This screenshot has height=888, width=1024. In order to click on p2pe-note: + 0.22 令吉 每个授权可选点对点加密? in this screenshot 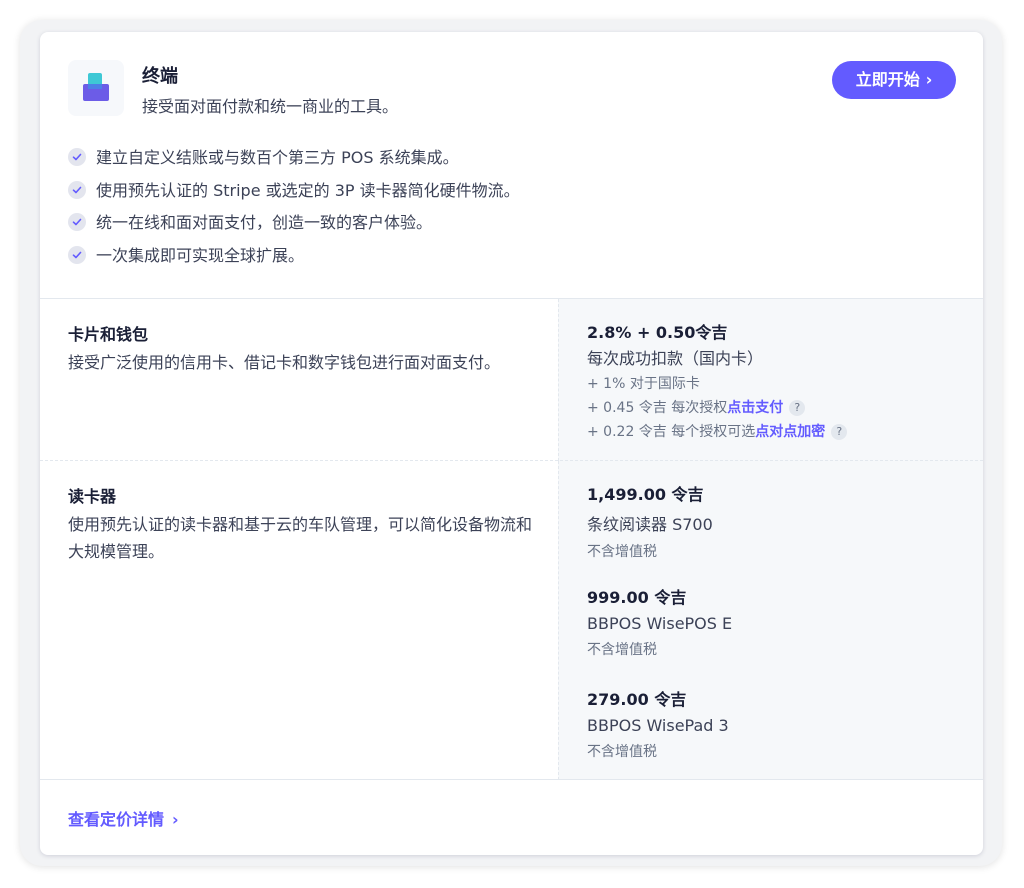, I will do `click(717, 431)`.